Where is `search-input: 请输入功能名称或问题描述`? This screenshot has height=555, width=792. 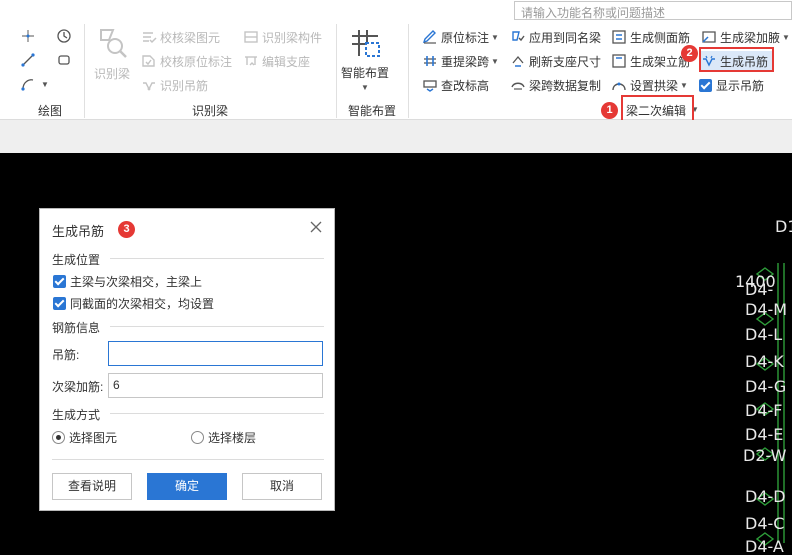
search-input: 请输入功能名称或问题描述 is located at coordinates (653, 10).